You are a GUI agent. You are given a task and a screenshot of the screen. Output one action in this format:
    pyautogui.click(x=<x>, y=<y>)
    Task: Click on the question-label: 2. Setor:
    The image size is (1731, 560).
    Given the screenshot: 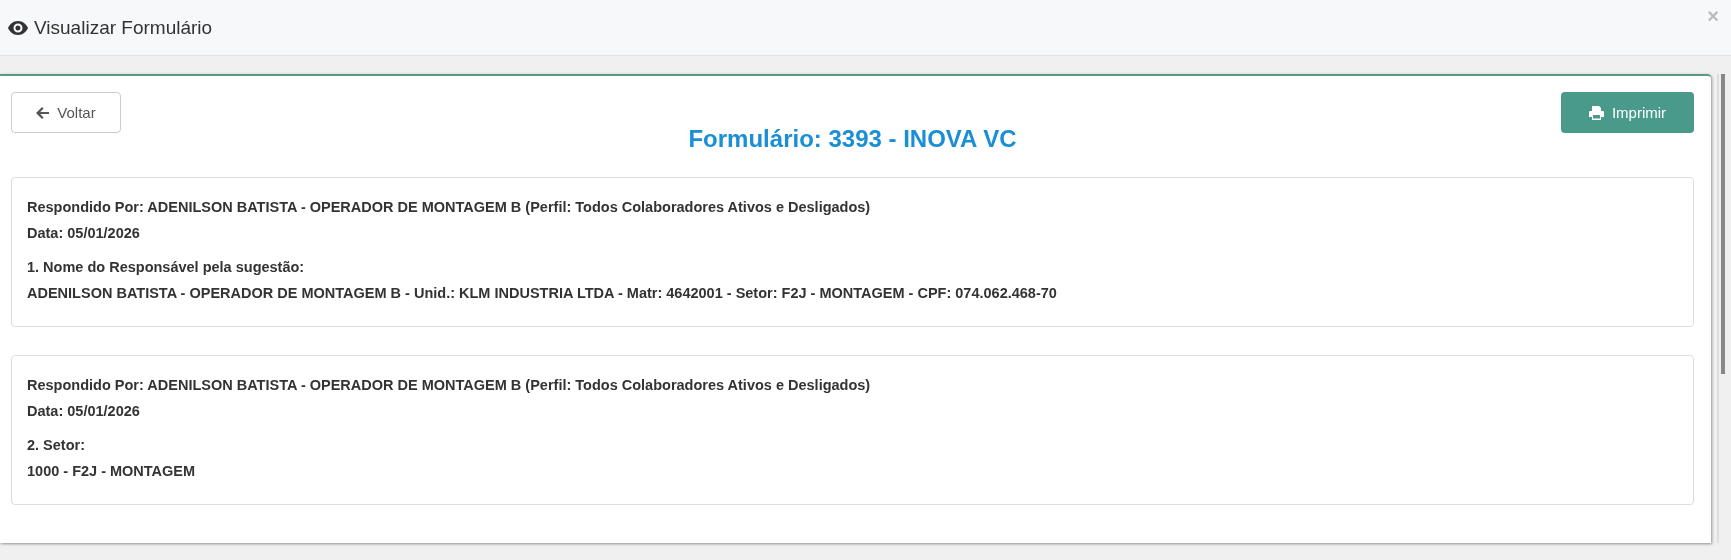 What is the action you would take?
    pyautogui.click(x=56, y=445)
    